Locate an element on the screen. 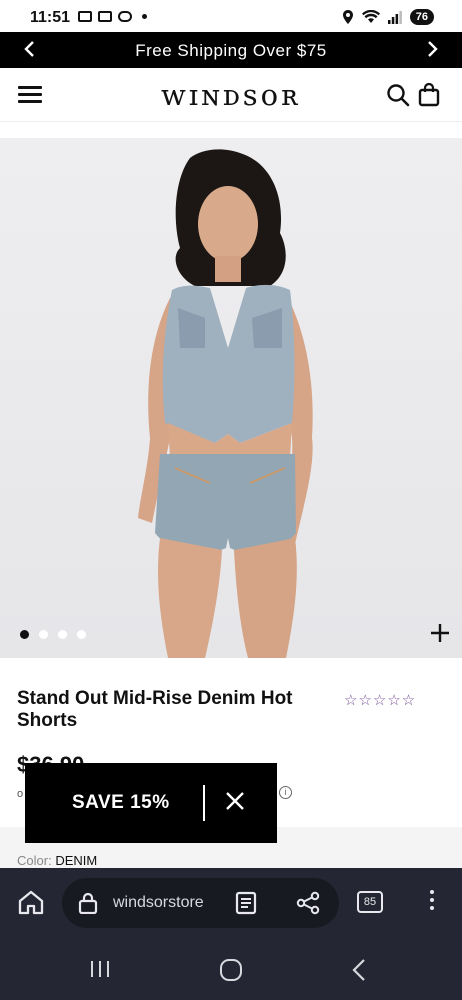 The image size is (462, 1000). promo-text: Free Shipping Over $75 is located at coordinates (231, 51).